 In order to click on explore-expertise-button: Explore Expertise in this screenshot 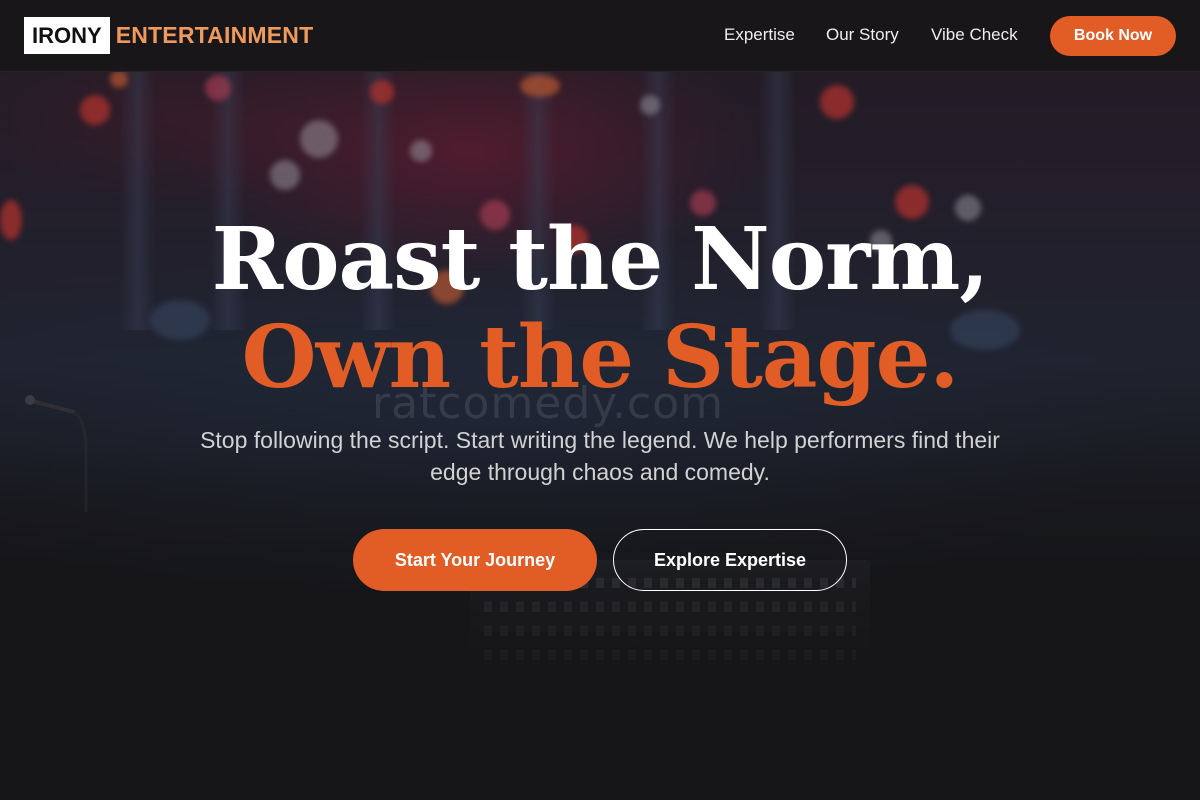, I will do `click(730, 560)`.